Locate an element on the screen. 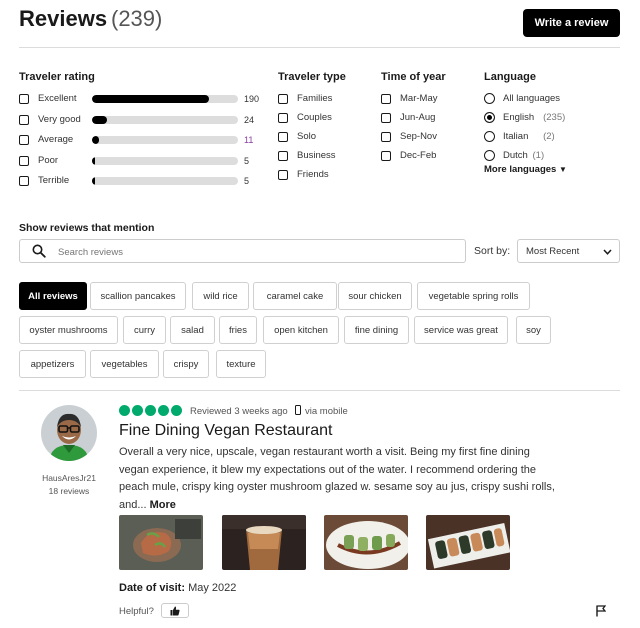  page-title: Reviews is located at coordinates (63, 18).